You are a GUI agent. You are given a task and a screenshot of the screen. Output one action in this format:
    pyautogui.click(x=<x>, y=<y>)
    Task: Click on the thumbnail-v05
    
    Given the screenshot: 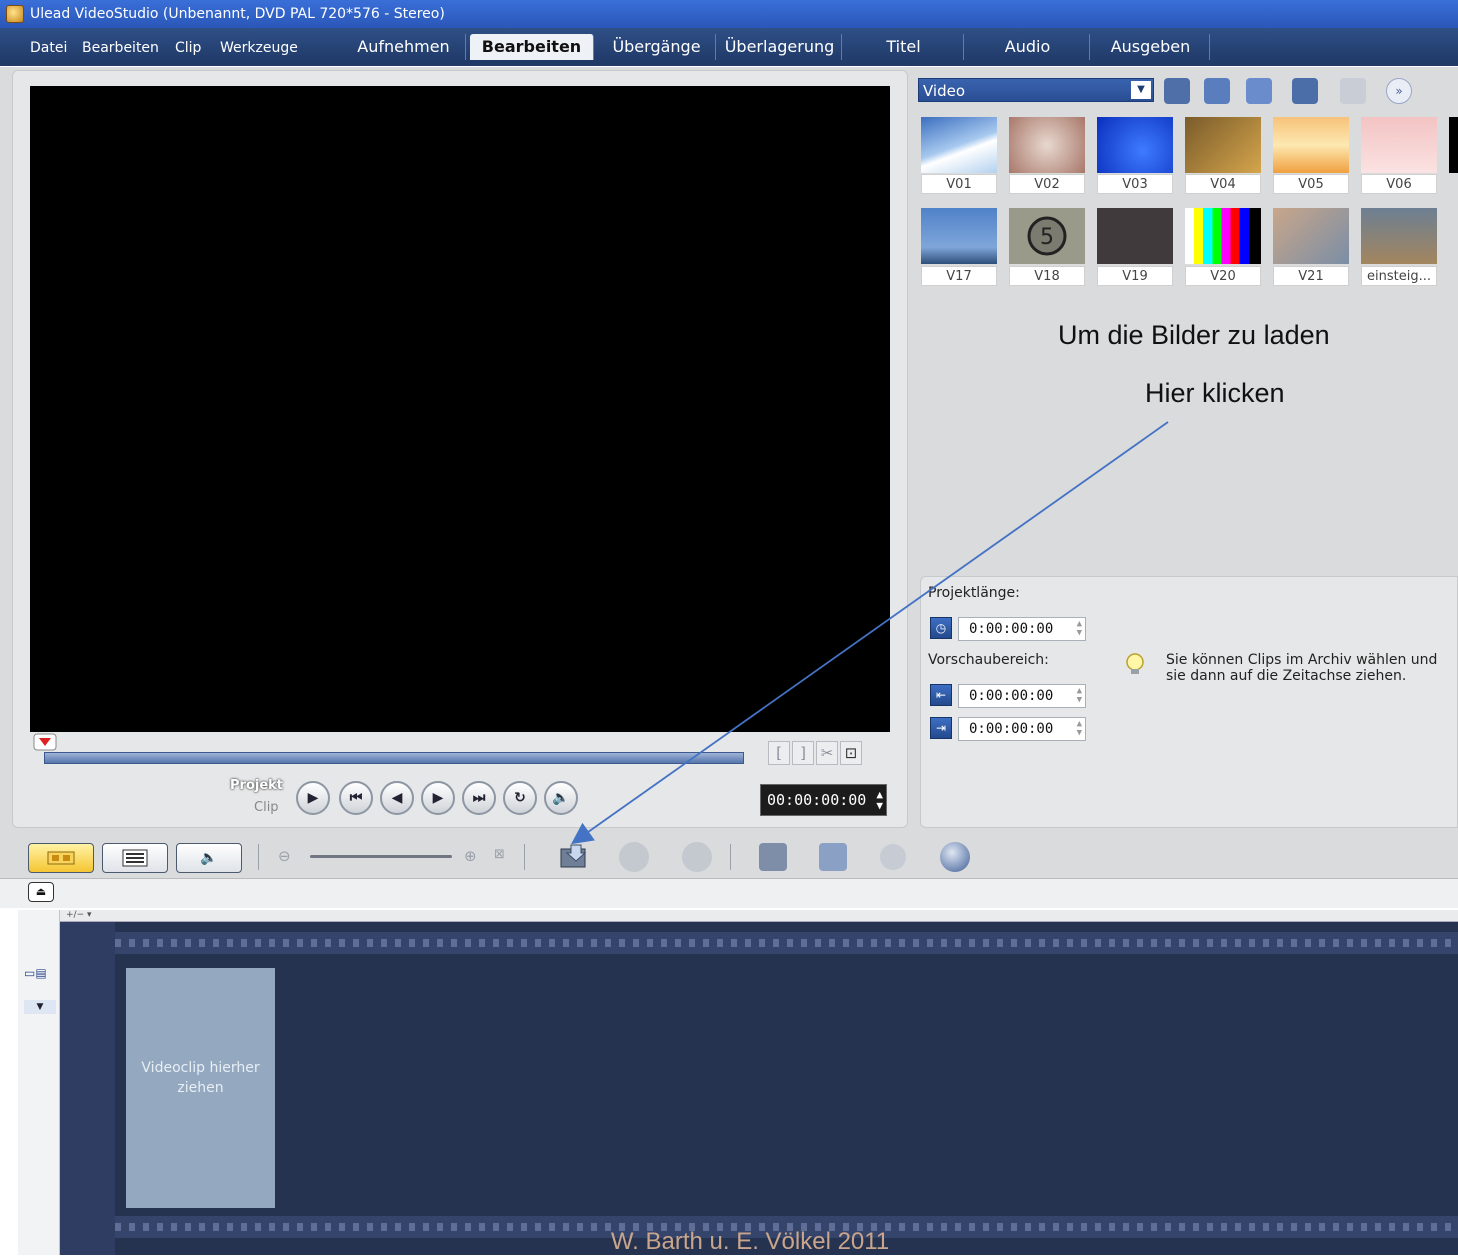 What is the action you would take?
    pyautogui.click(x=1311, y=145)
    